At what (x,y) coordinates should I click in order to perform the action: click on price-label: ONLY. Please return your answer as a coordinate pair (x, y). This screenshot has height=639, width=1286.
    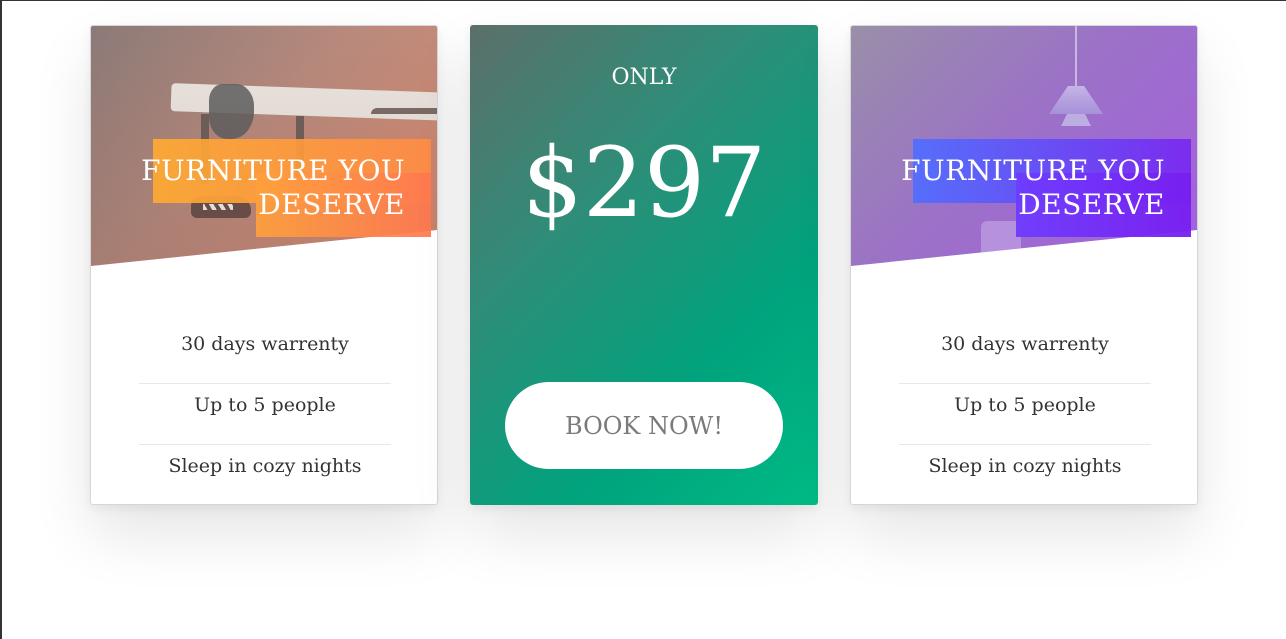
    Looking at the image, I should click on (644, 77).